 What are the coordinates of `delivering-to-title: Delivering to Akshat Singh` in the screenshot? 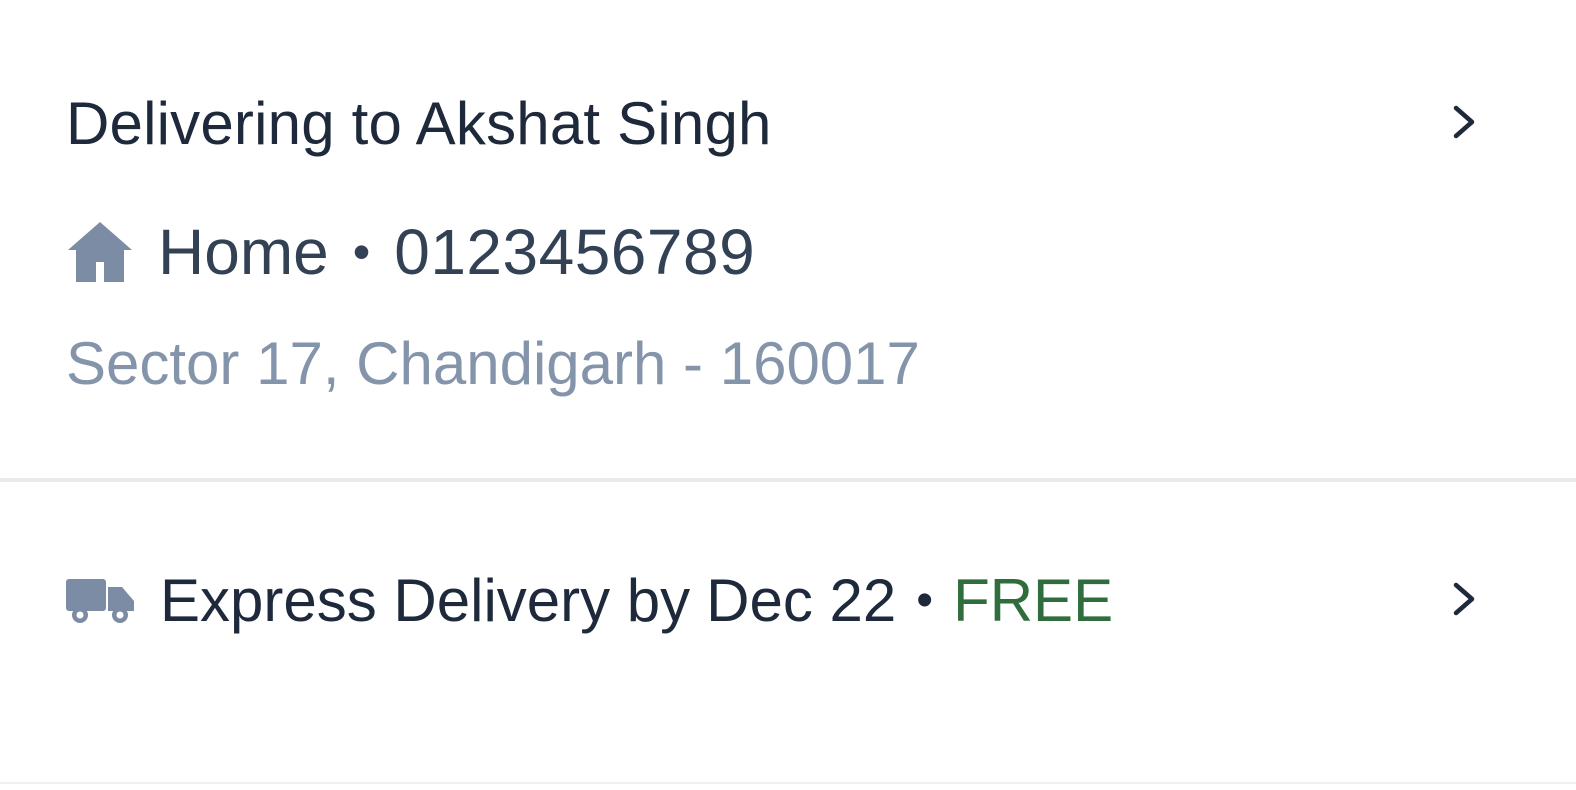 It's located at (419, 123).